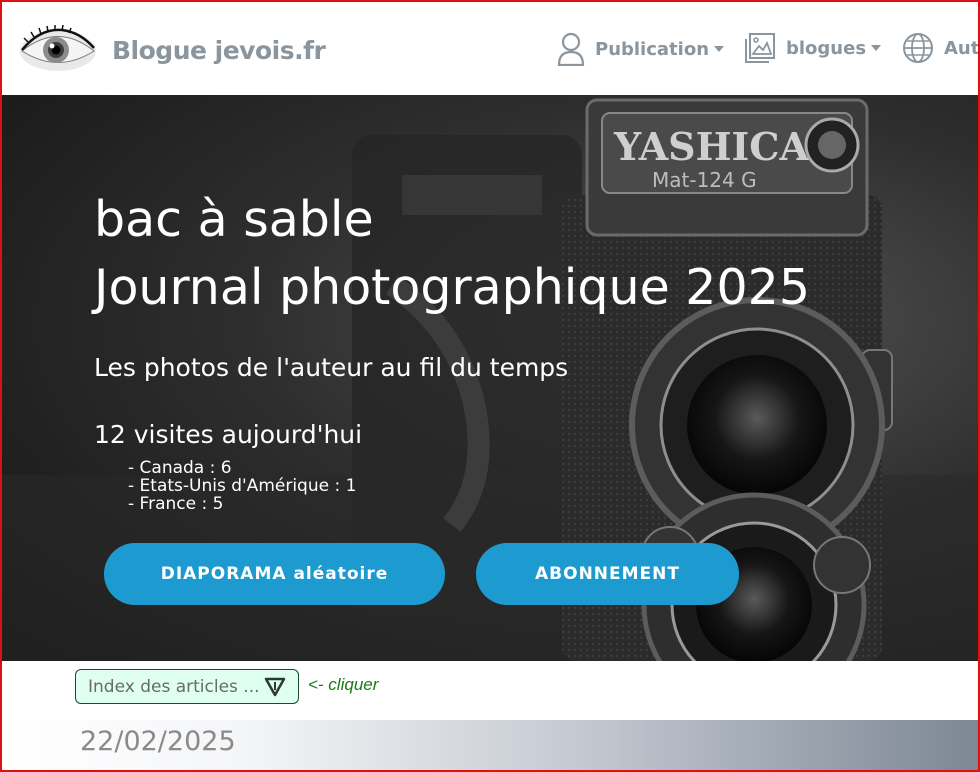 The height and width of the screenshot is (772, 980). Describe the element at coordinates (275, 687) in the screenshot. I see `triangle-down-icon` at that location.